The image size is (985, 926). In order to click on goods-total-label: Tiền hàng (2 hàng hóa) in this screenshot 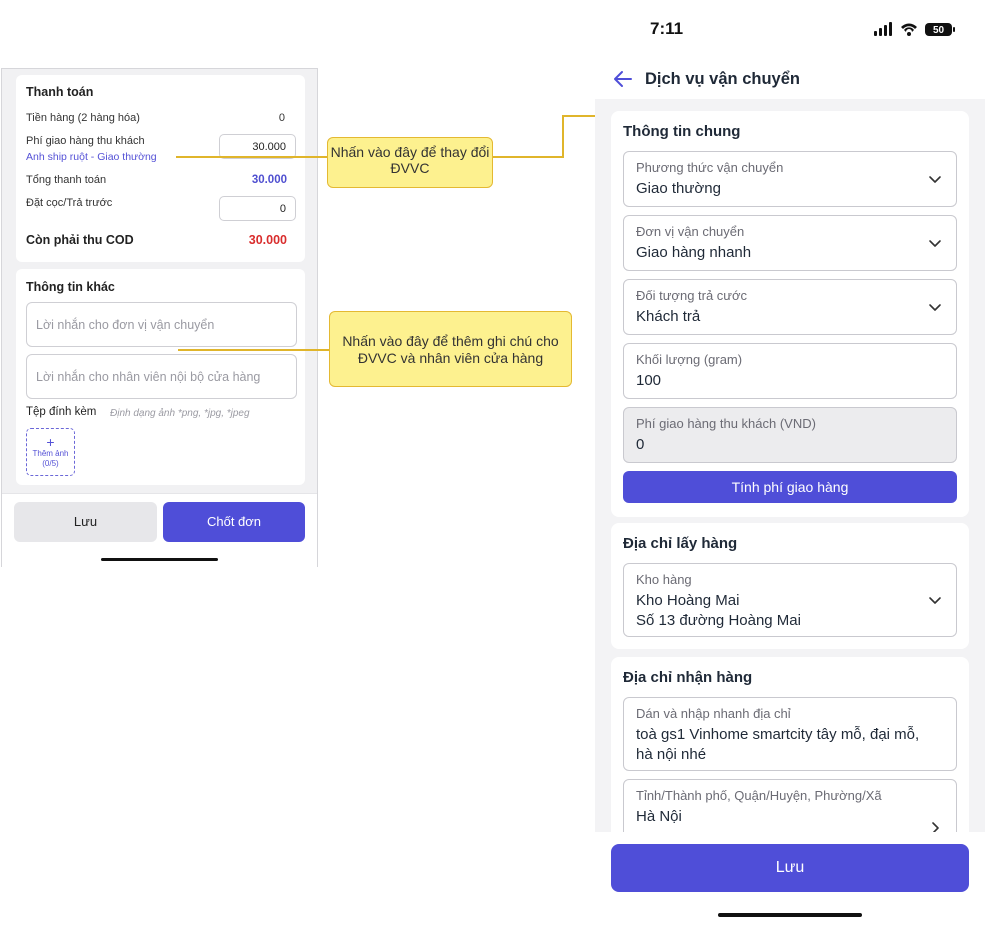, I will do `click(83, 118)`.